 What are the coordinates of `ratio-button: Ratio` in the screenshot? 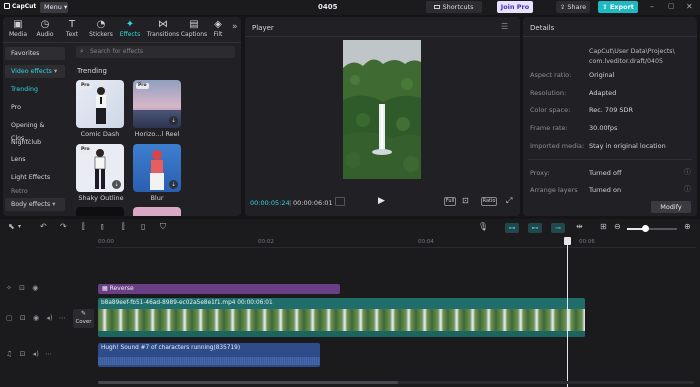 It's located at (489, 201).